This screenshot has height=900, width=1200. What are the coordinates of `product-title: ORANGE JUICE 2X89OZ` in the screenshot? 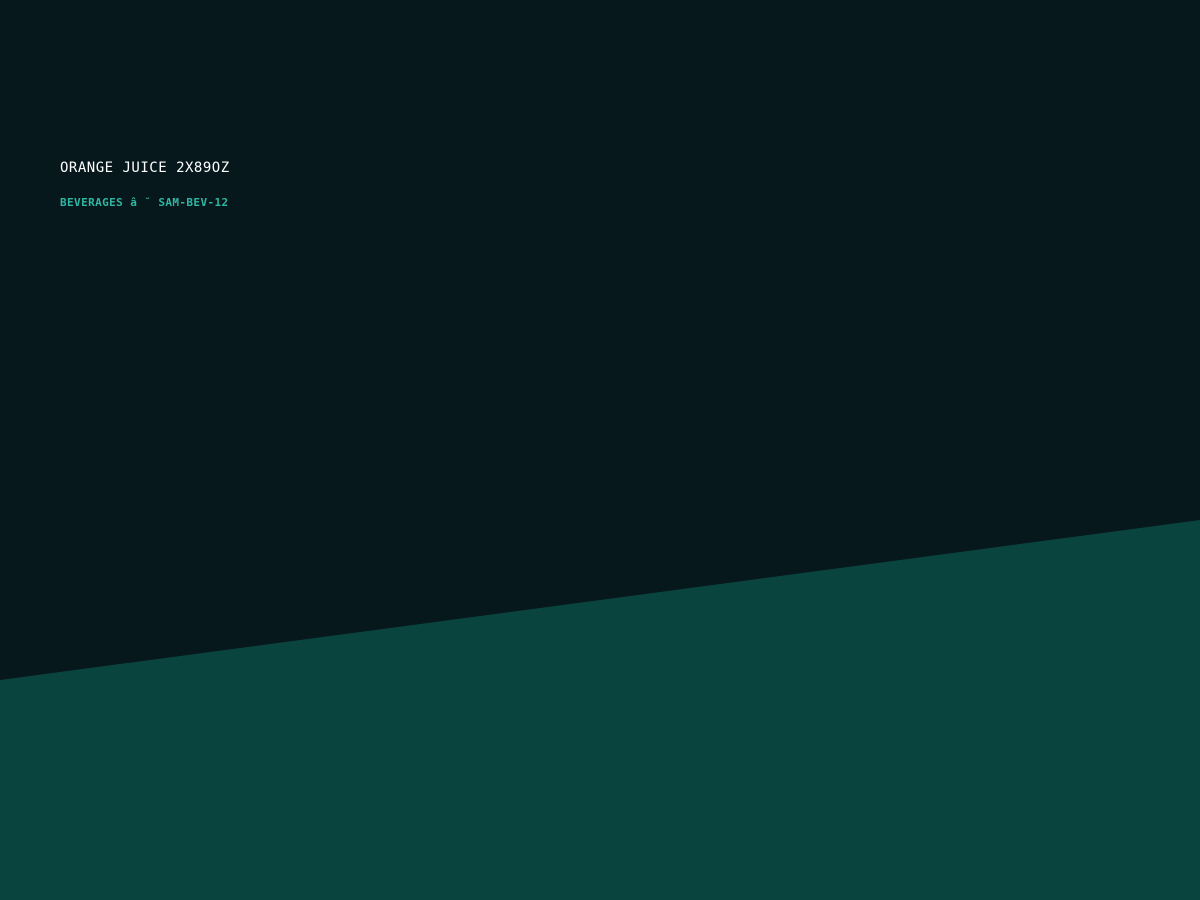 It's located at (145, 168).